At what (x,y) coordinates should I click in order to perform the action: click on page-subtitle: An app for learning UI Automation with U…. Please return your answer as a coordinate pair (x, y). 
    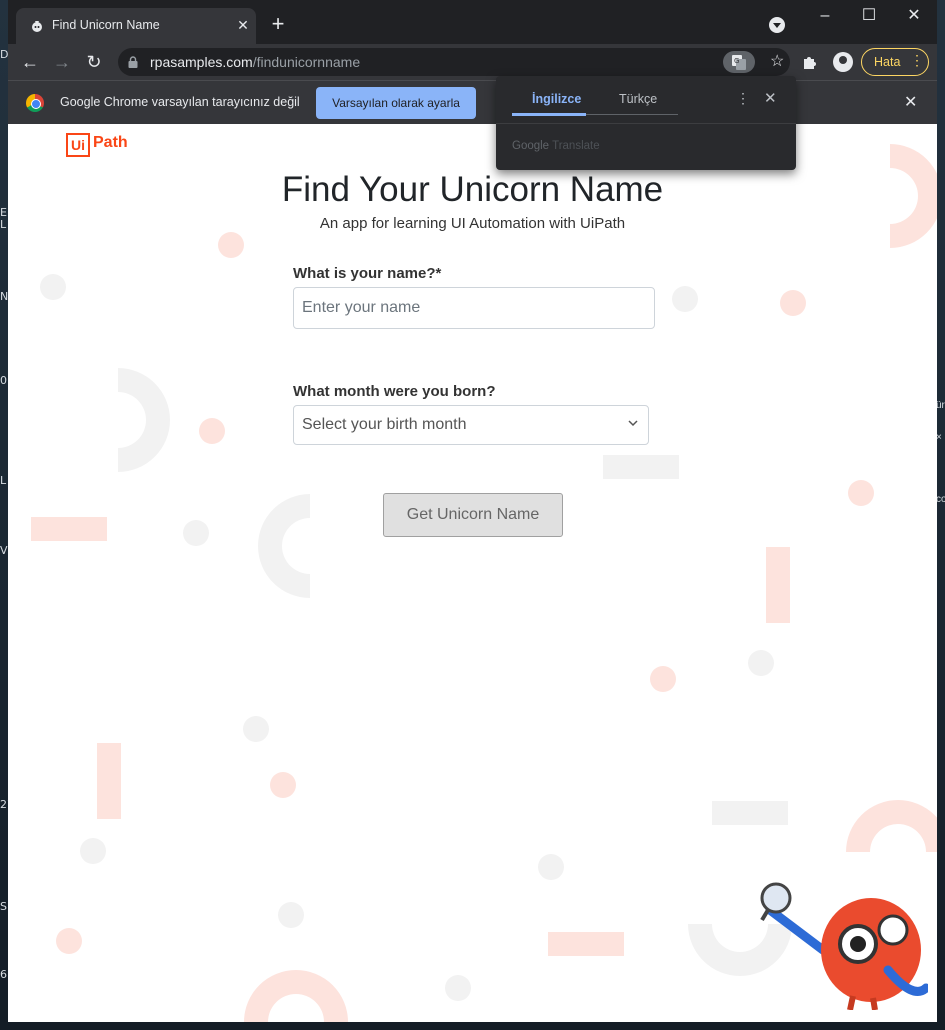
    Looking at the image, I should click on (472, 223).